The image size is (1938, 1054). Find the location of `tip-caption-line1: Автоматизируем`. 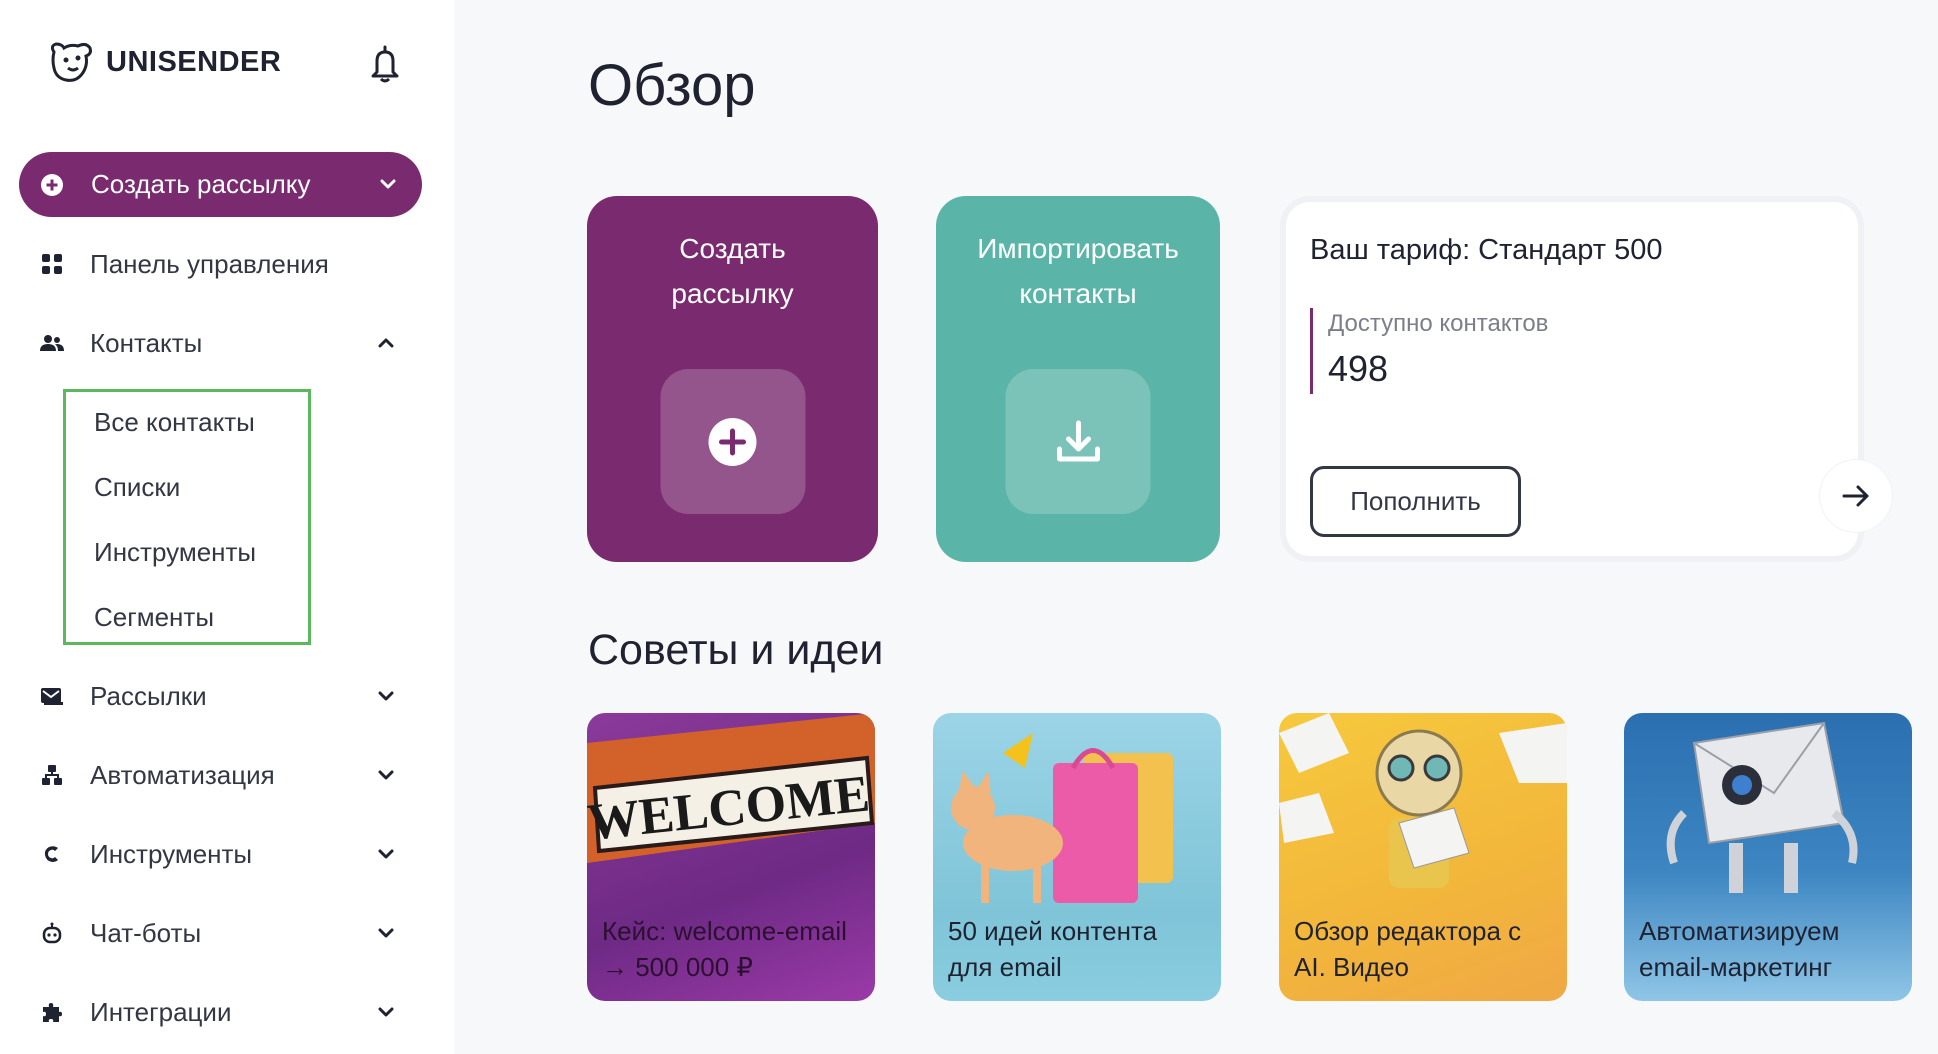

tip-caption-line1: Автоматизируем is located at coordinates (1739, 931).